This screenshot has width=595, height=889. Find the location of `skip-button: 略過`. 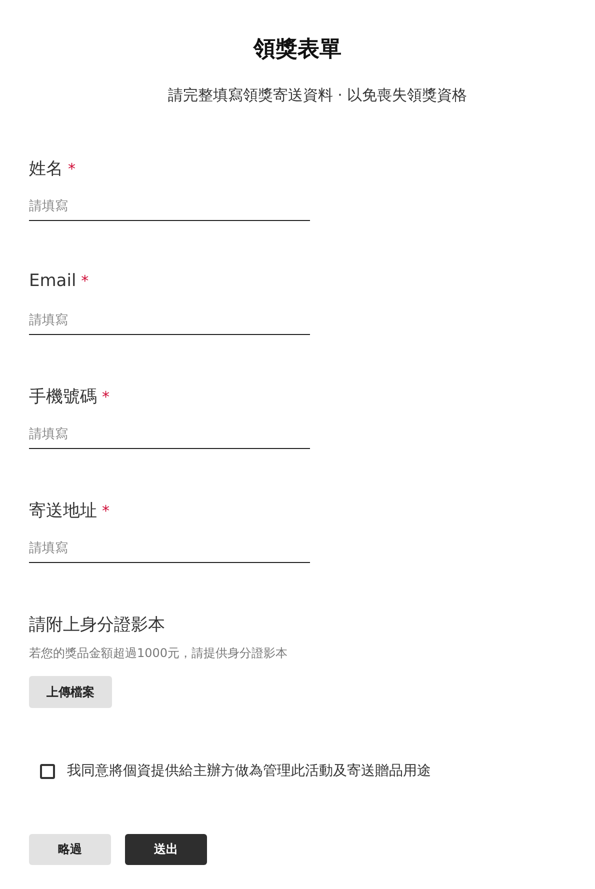

skip-button: 略過 is located at coordinates (70, 849).